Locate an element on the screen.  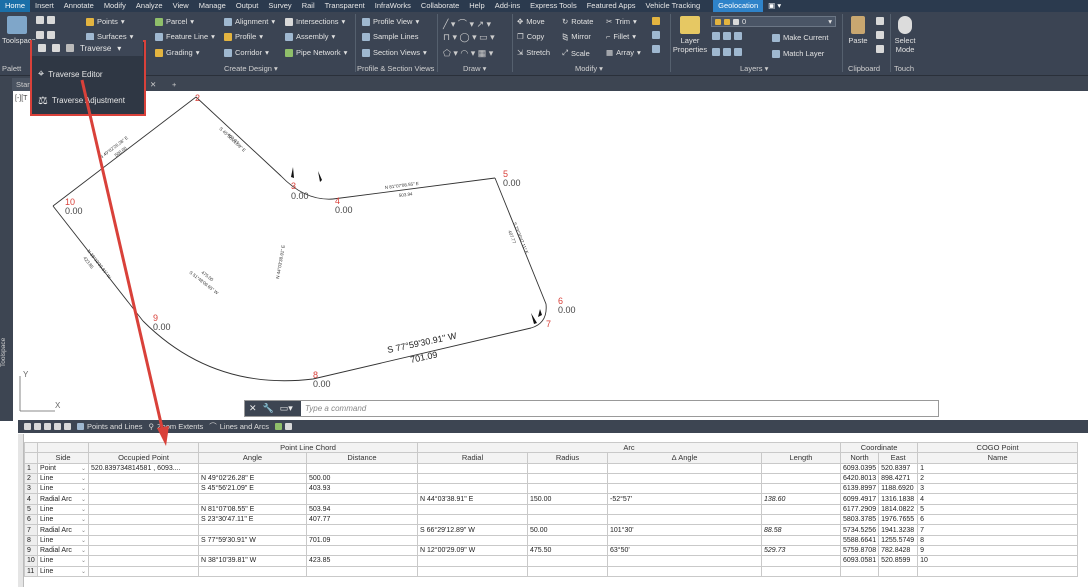
cell-east: 1941.3238 is located at coordinates (898, 530).